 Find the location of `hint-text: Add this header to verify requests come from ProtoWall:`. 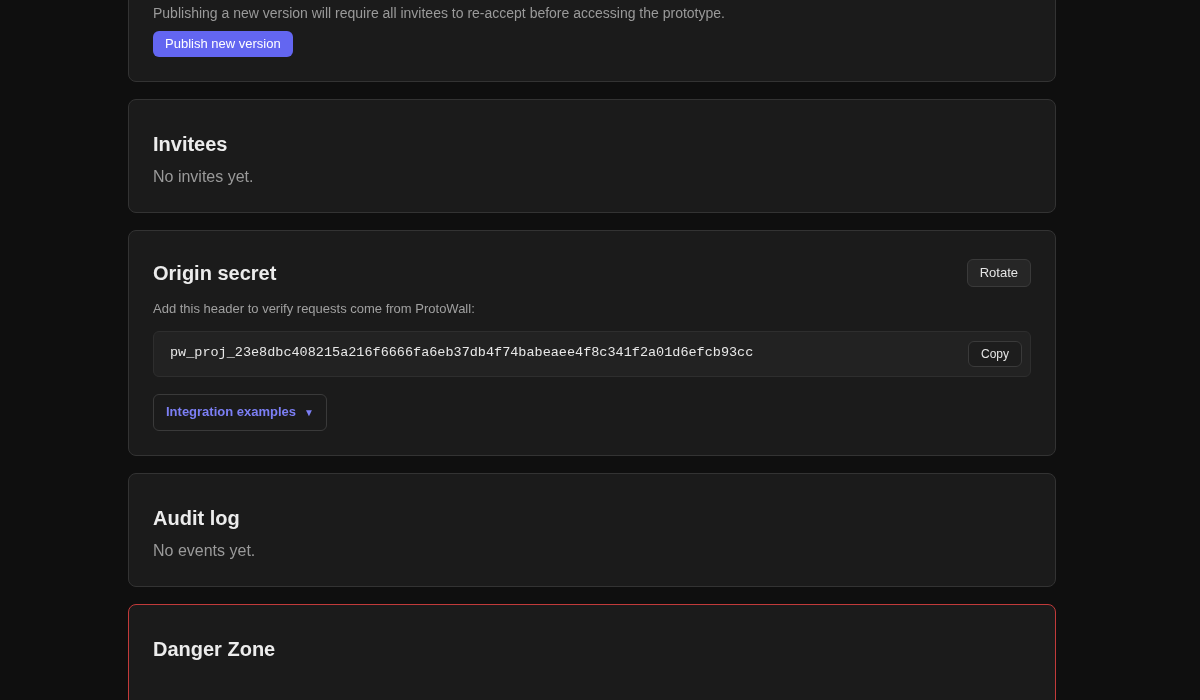

hint-text: Add this header to verify requests come from ProtoWall: is located at coordinates (314, 309).